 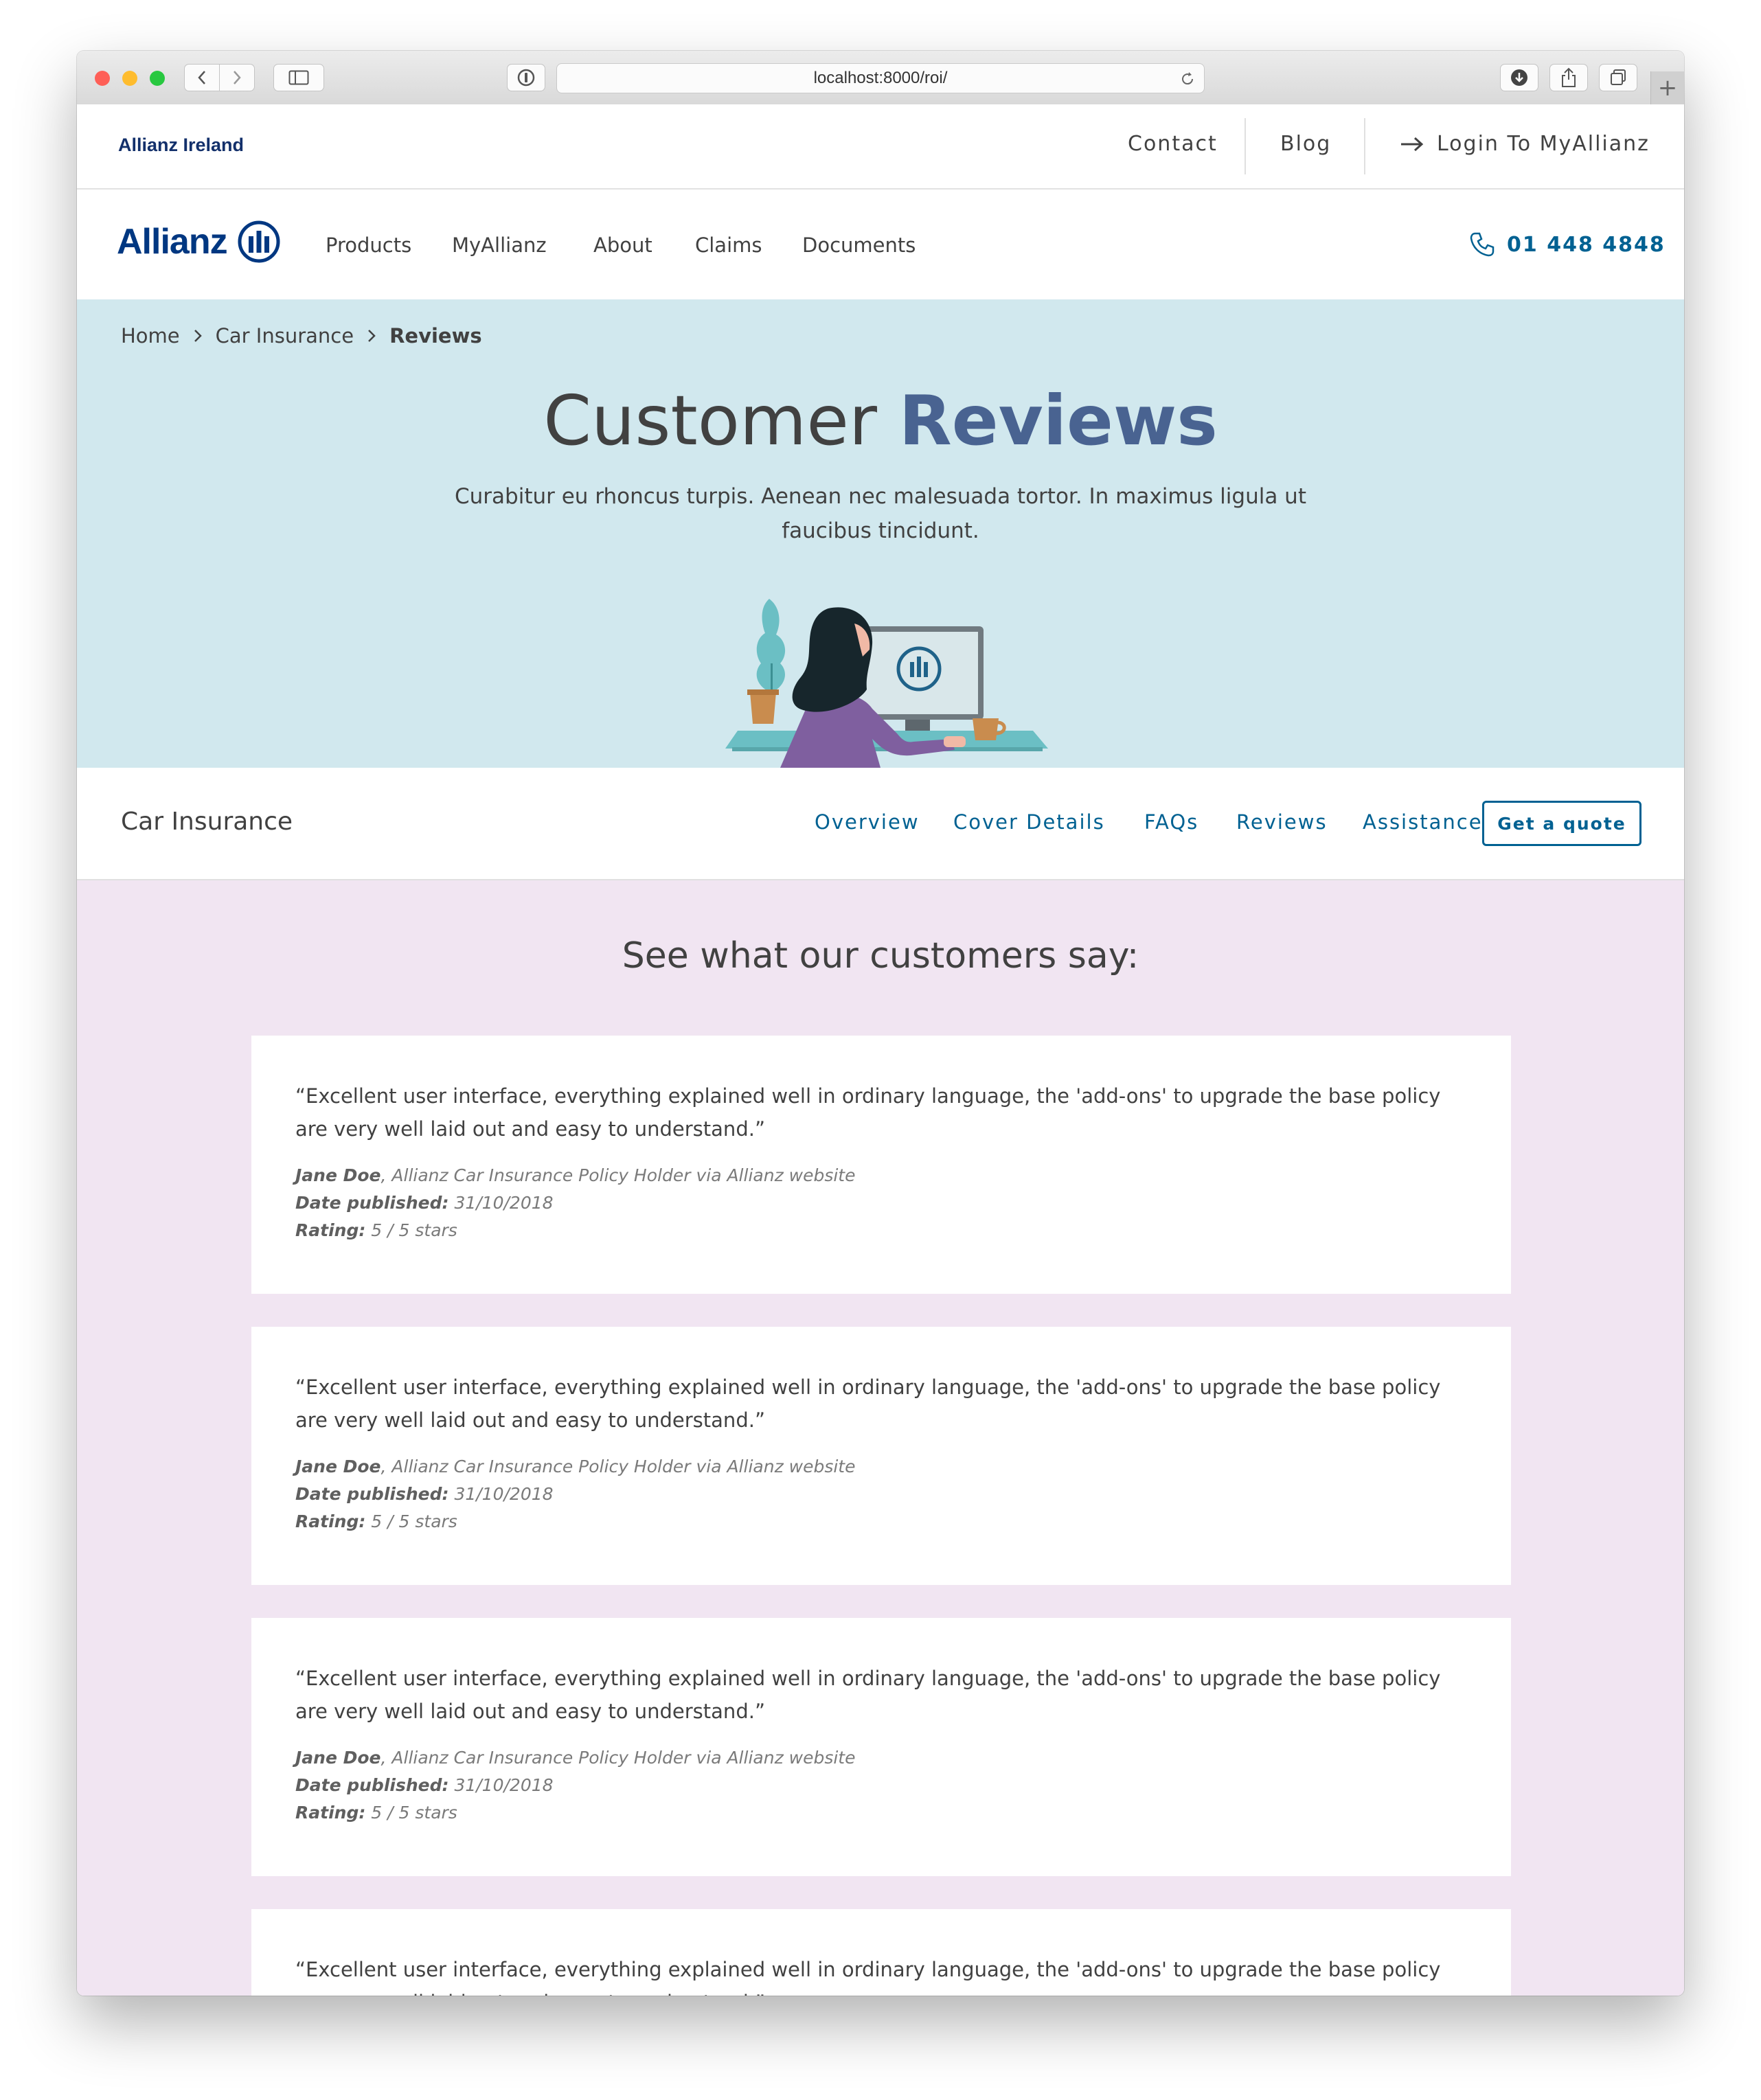 I want to click on chevron-left-icon, so click(x=201, y=78).